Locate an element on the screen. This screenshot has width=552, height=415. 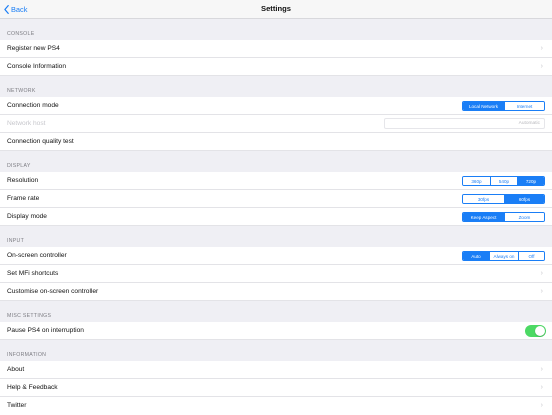
row-label: Display mode is located at coordinates (27, 216).